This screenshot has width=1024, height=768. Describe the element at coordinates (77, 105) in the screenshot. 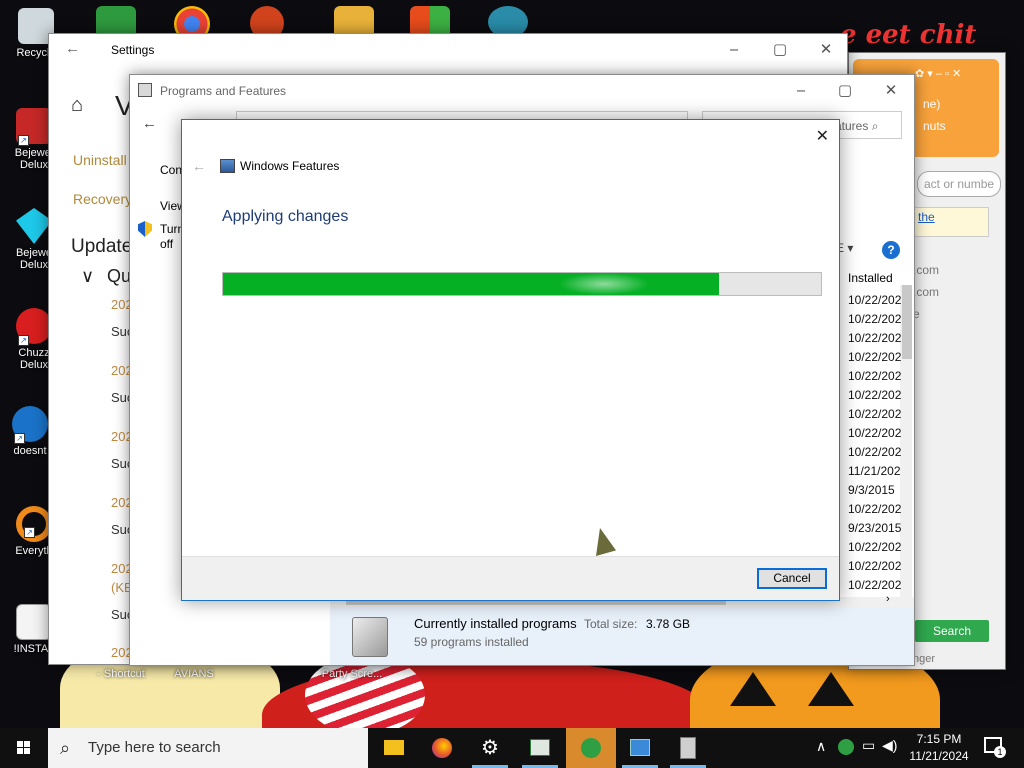

I see `home-icon: ⌂` at that location.